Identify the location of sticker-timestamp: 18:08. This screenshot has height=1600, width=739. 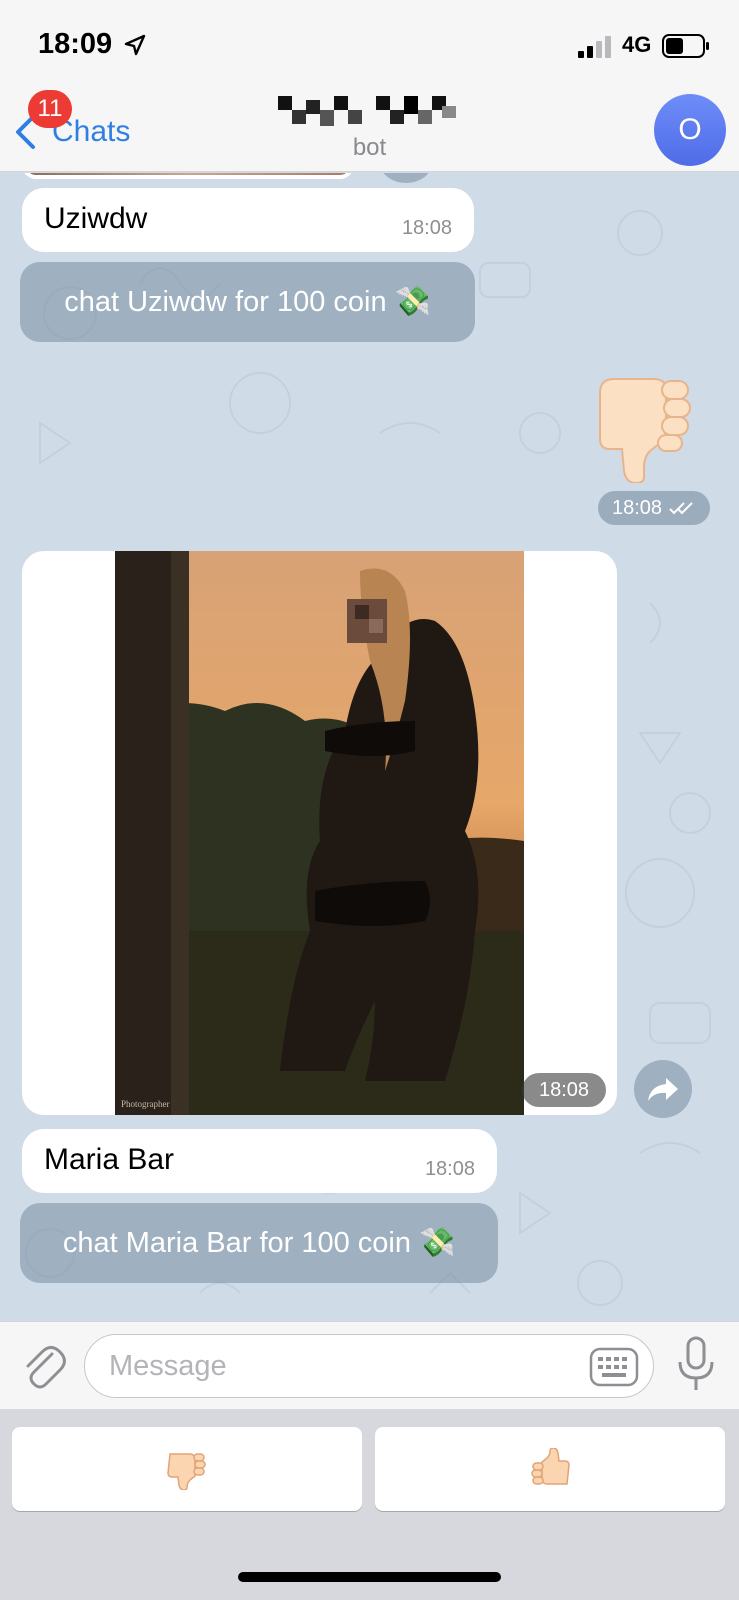
(654, 508).